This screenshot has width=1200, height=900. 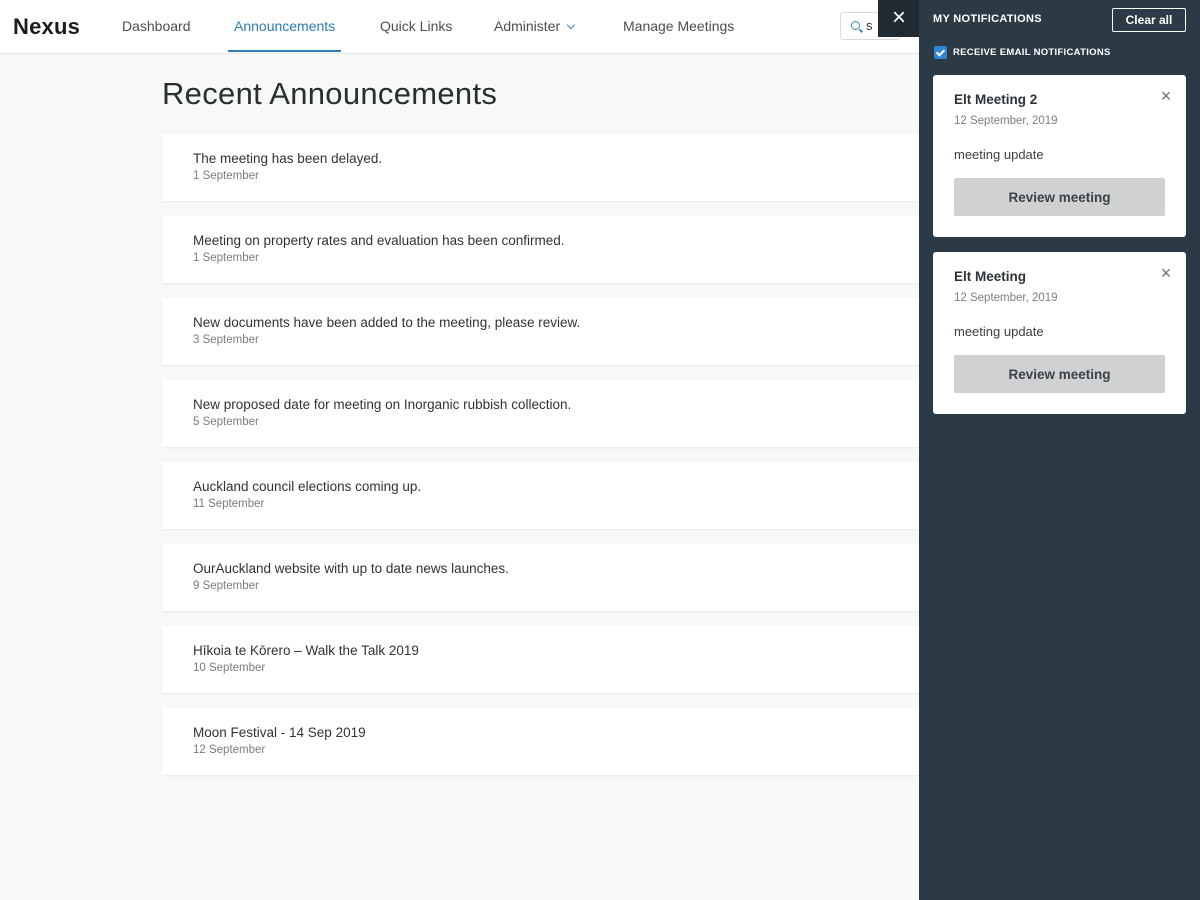 I want to click on search-icon, so click(x=855, y=25).